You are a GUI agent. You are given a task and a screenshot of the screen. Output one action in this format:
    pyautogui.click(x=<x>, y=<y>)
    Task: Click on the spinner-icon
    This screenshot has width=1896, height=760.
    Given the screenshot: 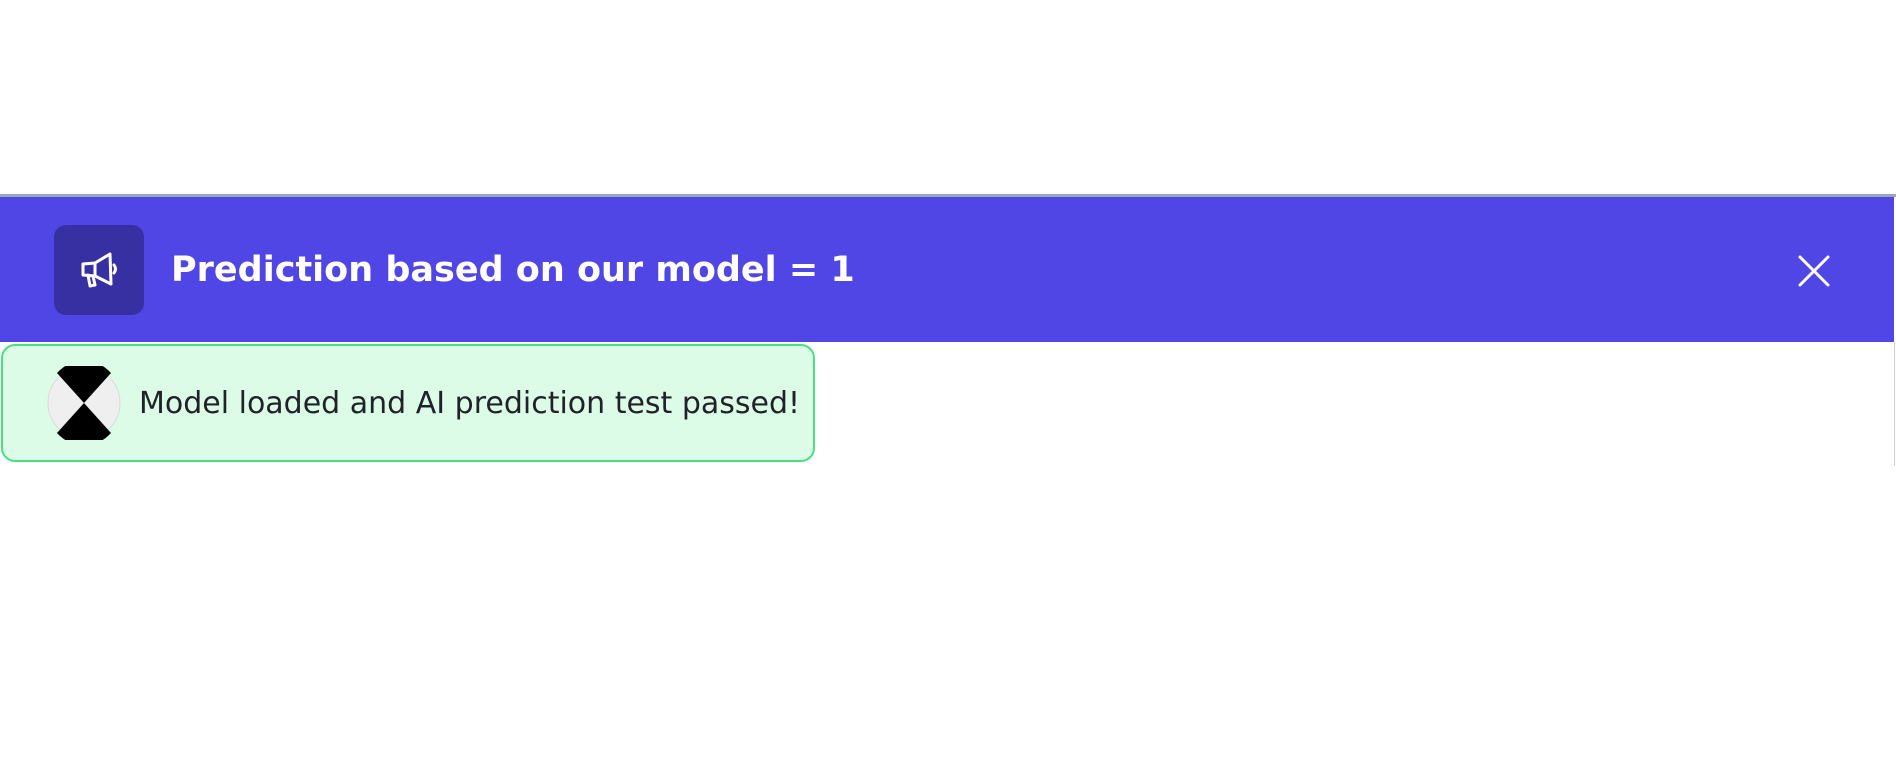 What is the action you would take?
    pyautogui.click(x=84, y=403)
    